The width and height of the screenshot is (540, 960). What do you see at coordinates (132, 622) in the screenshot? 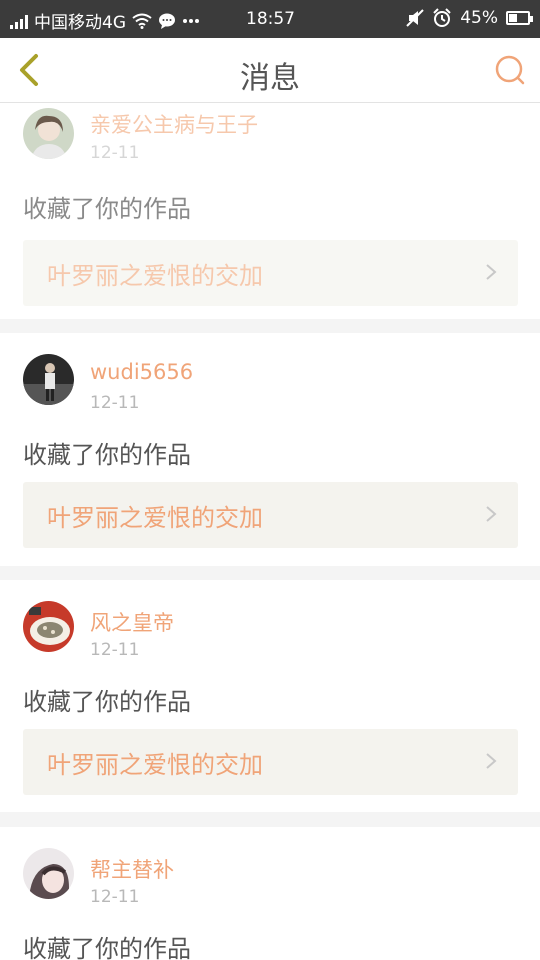
I see `username: 风之皇帝` at bounding box center [132, 622].